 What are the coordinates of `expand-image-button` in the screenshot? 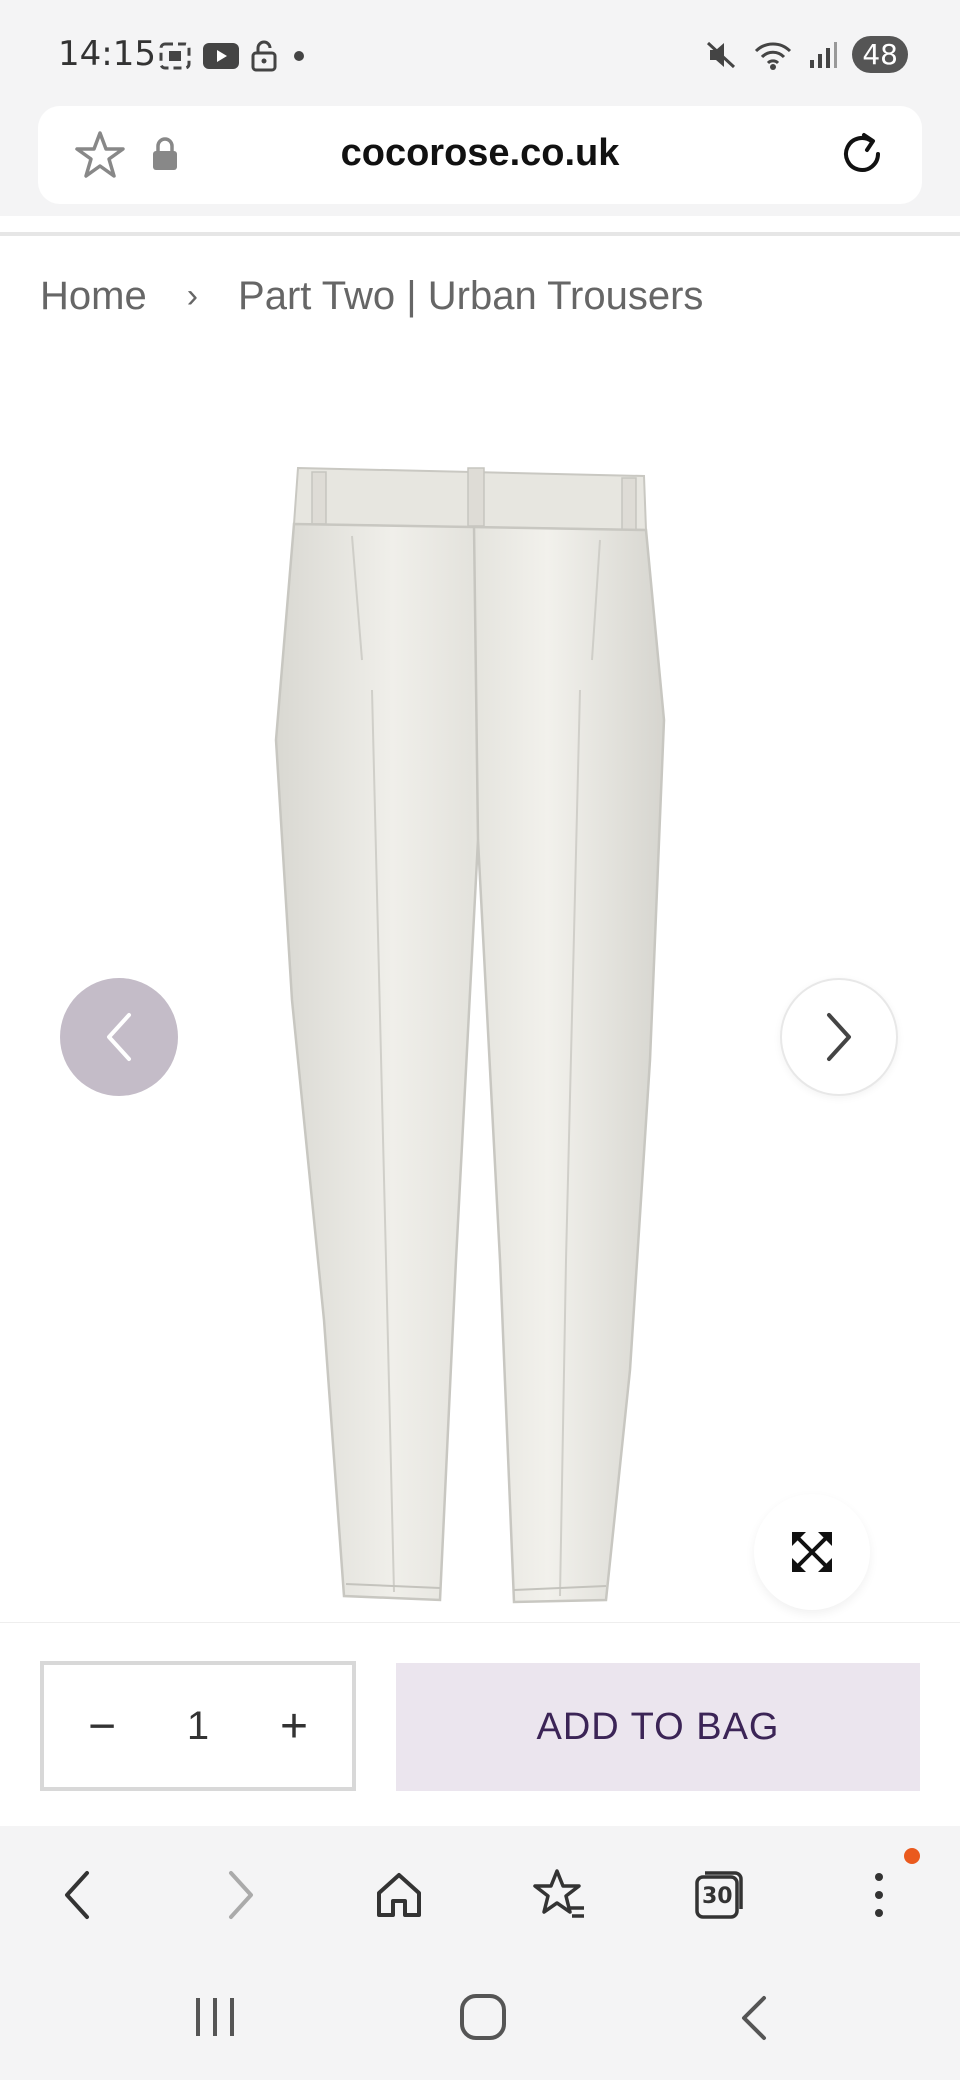 It's located at (812, 1552).